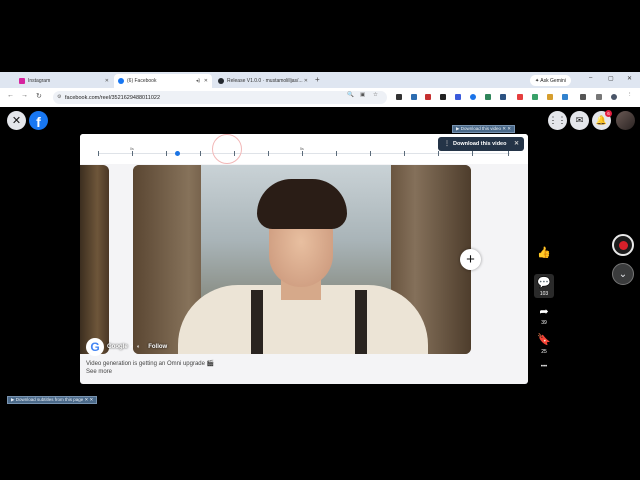 The image size is (640, 480). What do you see at coordinates (221, 81) in the screenshot?
I see `github-icon` at bounding box center [221, 81].